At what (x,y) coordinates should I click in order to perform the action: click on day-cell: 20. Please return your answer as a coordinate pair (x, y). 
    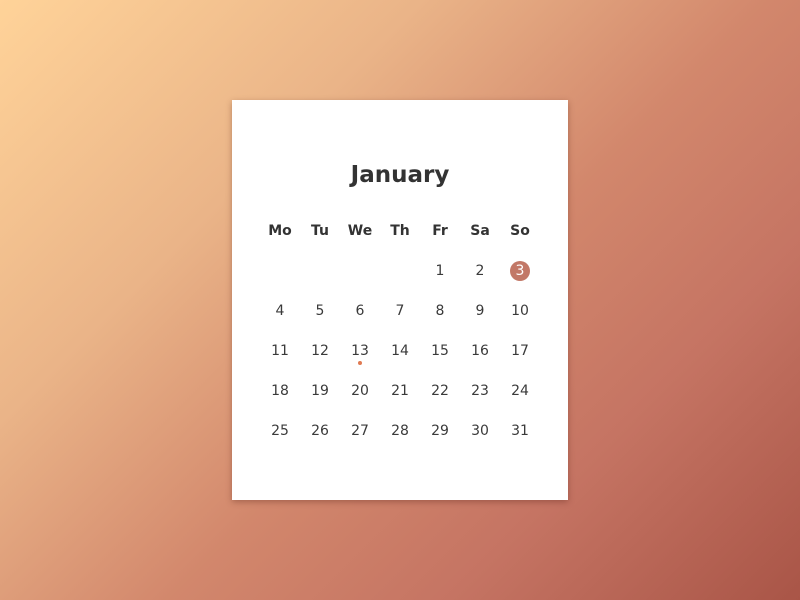
    Looking at the image, I should click on (360, 391).